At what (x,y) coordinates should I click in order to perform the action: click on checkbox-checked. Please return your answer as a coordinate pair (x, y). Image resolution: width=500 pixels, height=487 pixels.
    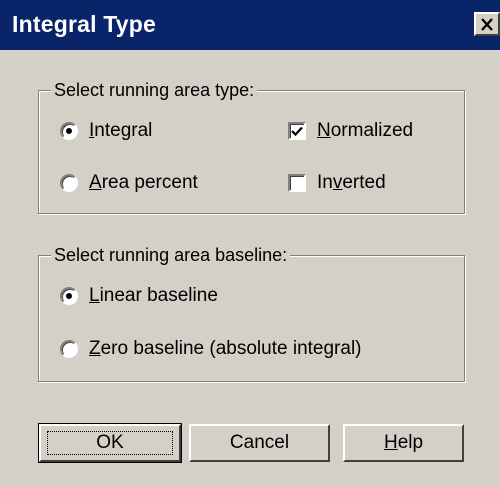
    Looking at the image, I should click on (297, 131).